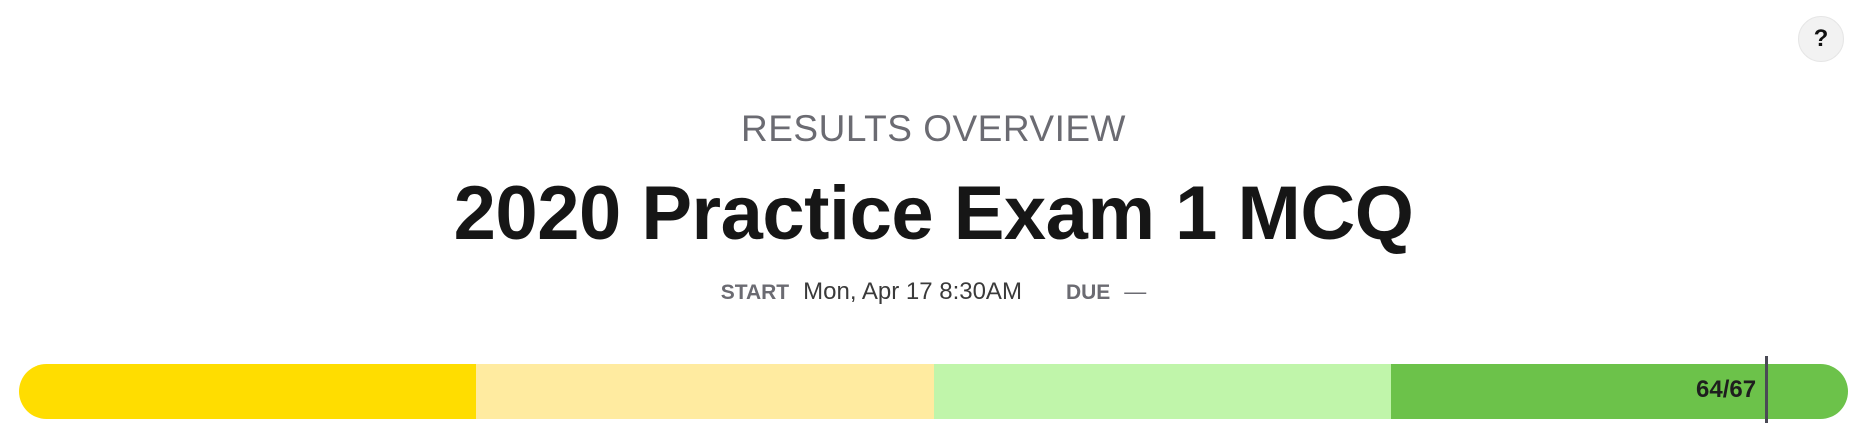 The image size is (1867, 442). What do you see at coordinates (1088, 292) in the screenshot?
I see `due-label: DUE` at bounding box center [1088, 292].